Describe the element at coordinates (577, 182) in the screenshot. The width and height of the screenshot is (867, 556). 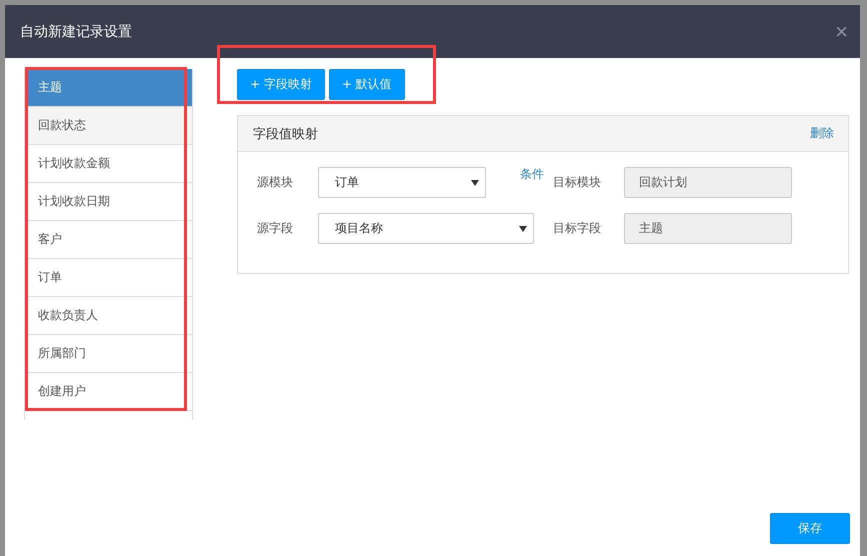
I see `field-label: 目标模块` at that location.